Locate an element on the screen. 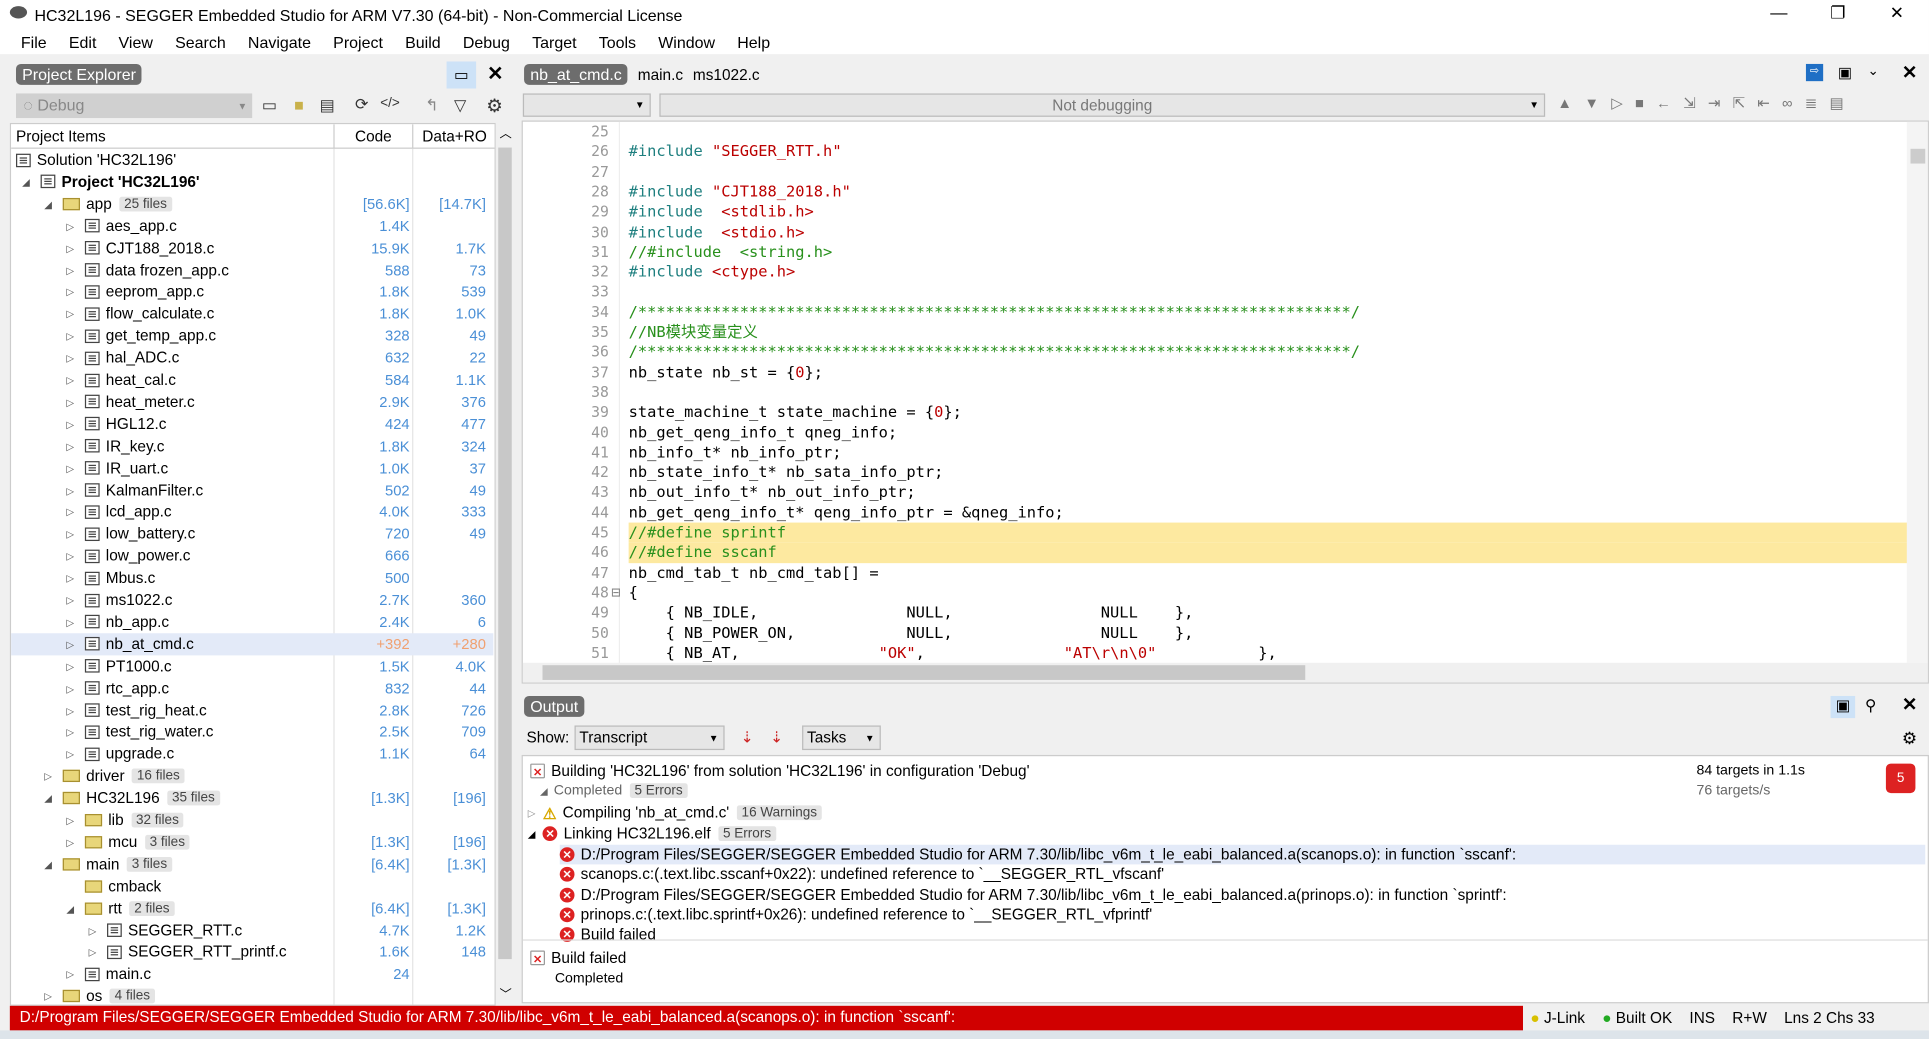 The width and height of the screenshot is (1929, 1039). tree-item: ▷ lcd_app.c 4.0K 333 is located at coordinates (252, 512).